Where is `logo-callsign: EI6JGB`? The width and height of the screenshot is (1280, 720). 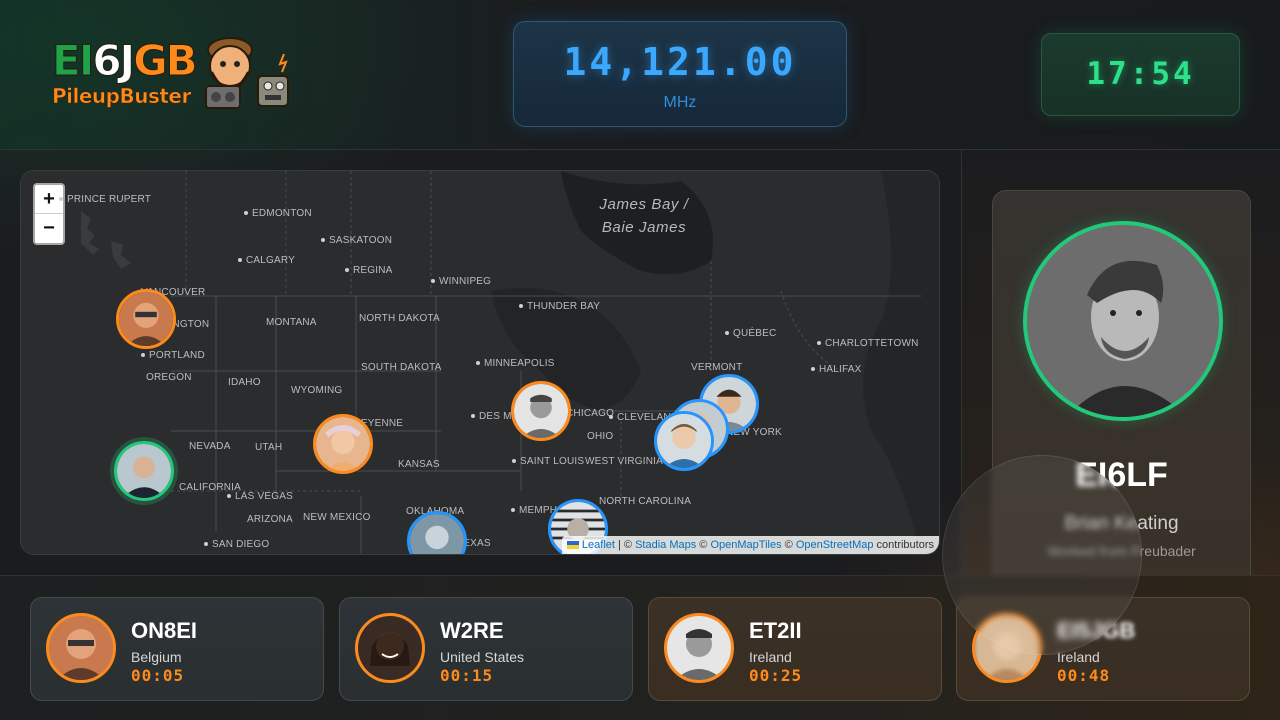 logo-callsign: EI6JGB is located at coordinates (124, 61).